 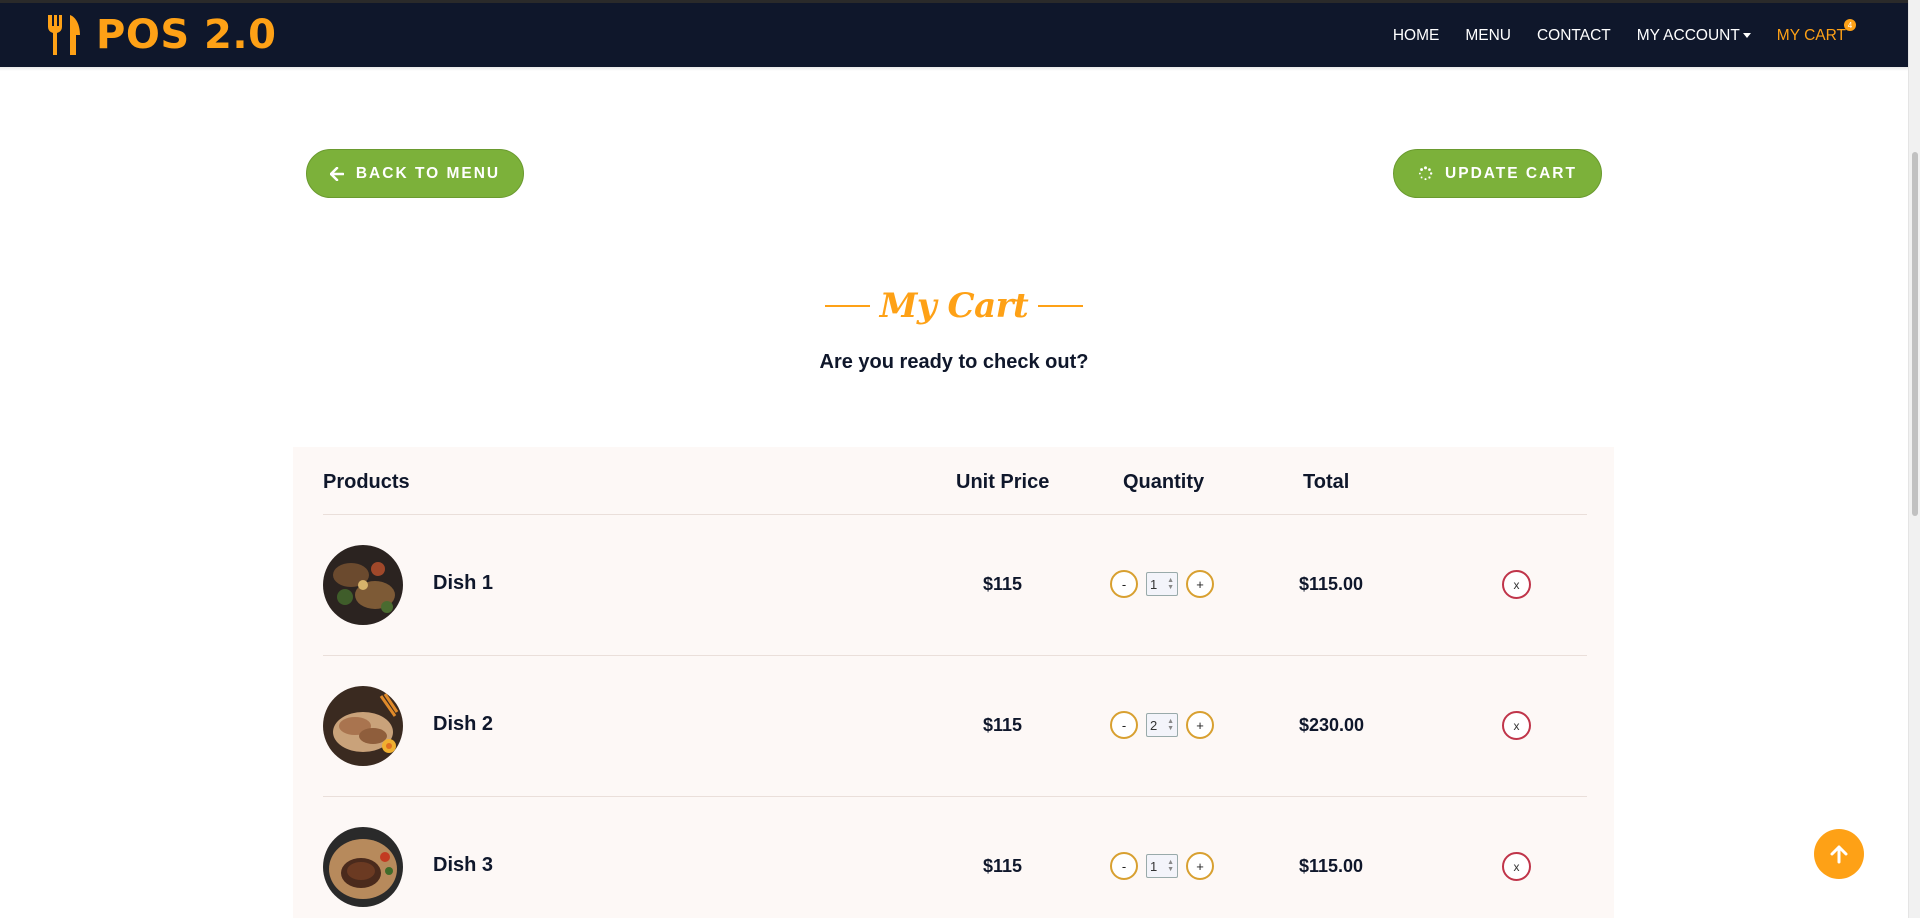 I want to click on nav-my-cart: MY CART 4, so click(x=1816, y=32).